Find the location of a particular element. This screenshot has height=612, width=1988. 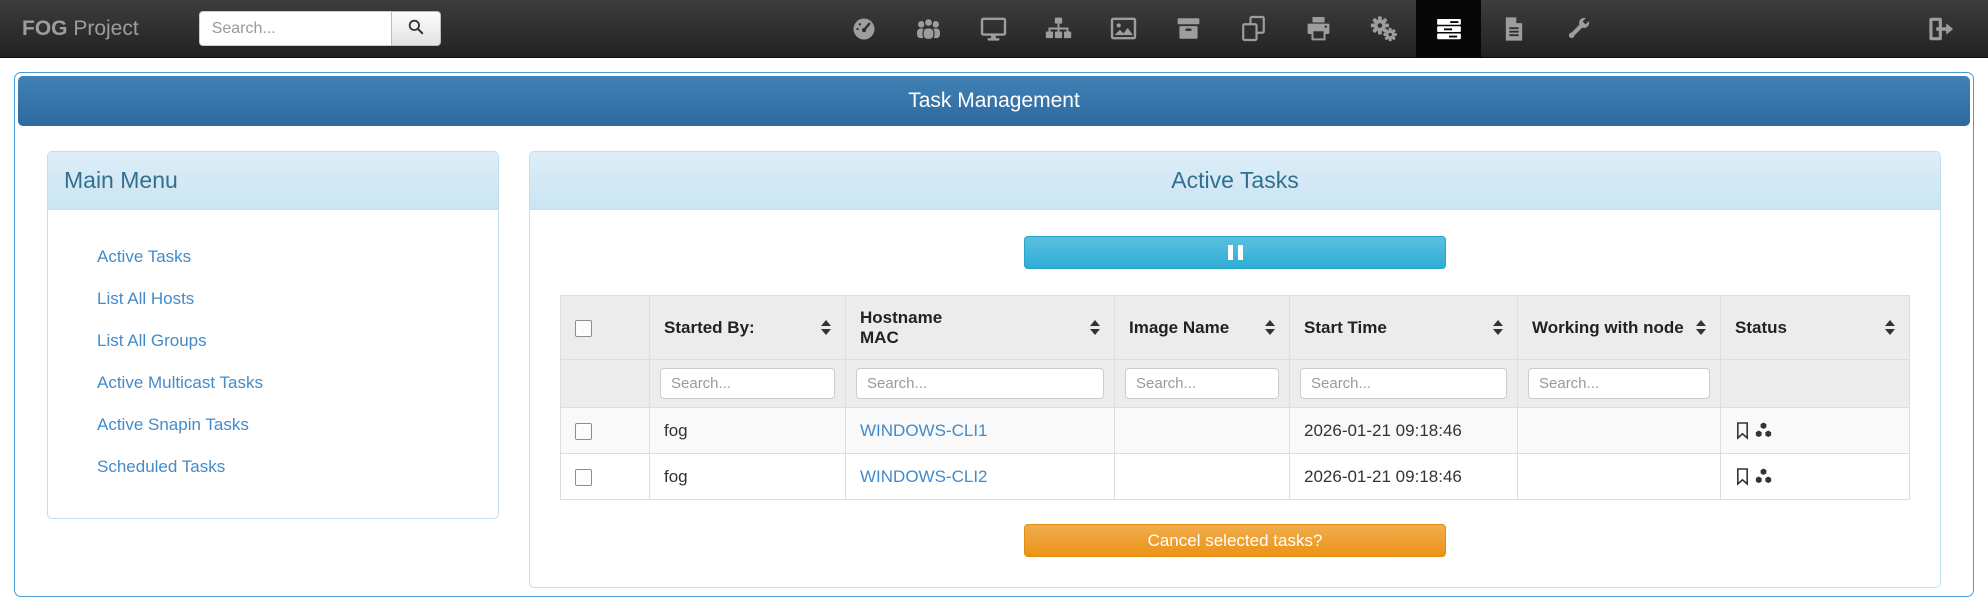

col-hostname-label: Hostname is located at coordinates (901, 317).